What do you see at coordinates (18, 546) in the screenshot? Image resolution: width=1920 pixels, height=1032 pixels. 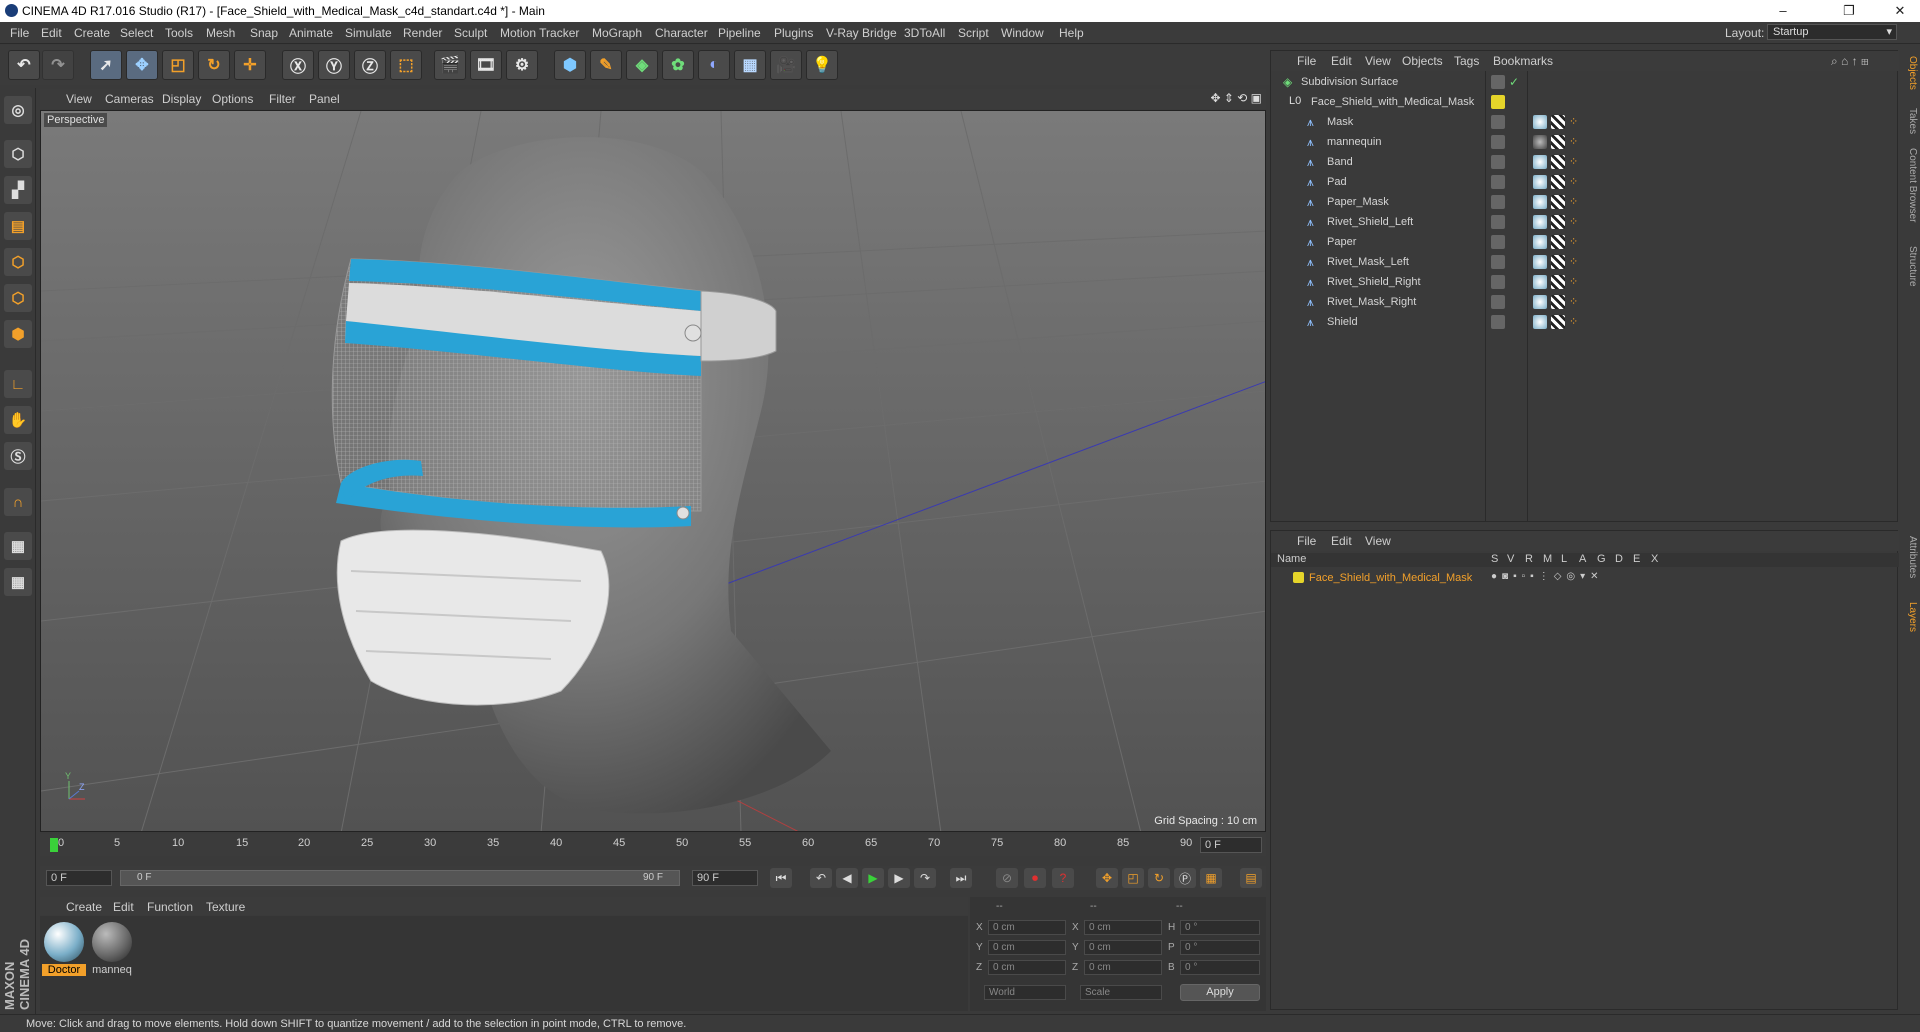 I see `grid-lock-icon: ▦` at bounding box center [18, 546].